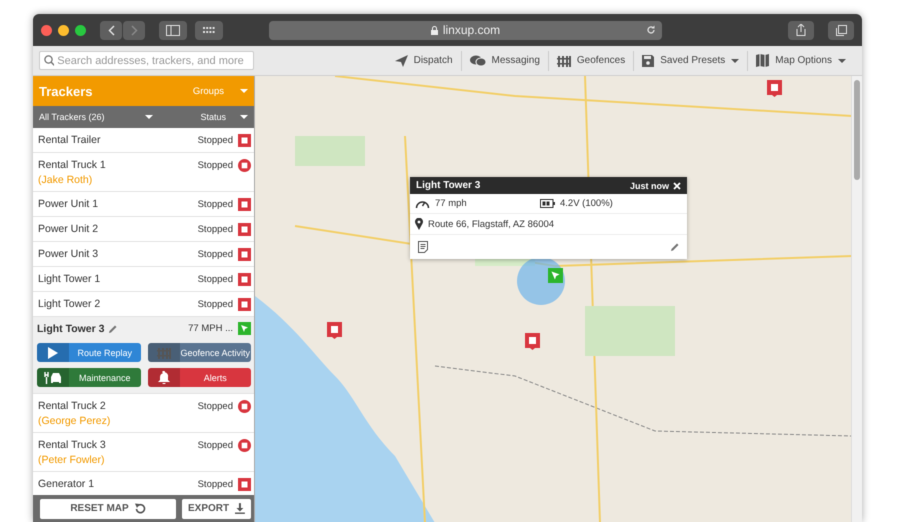 The height and width of the screenshot is (522, 900). What do you see at coordinates (143, 279) in the screenshot?
I see `tracker-item: Light Tower 1 Stopped` at bounding box center [143, 279].